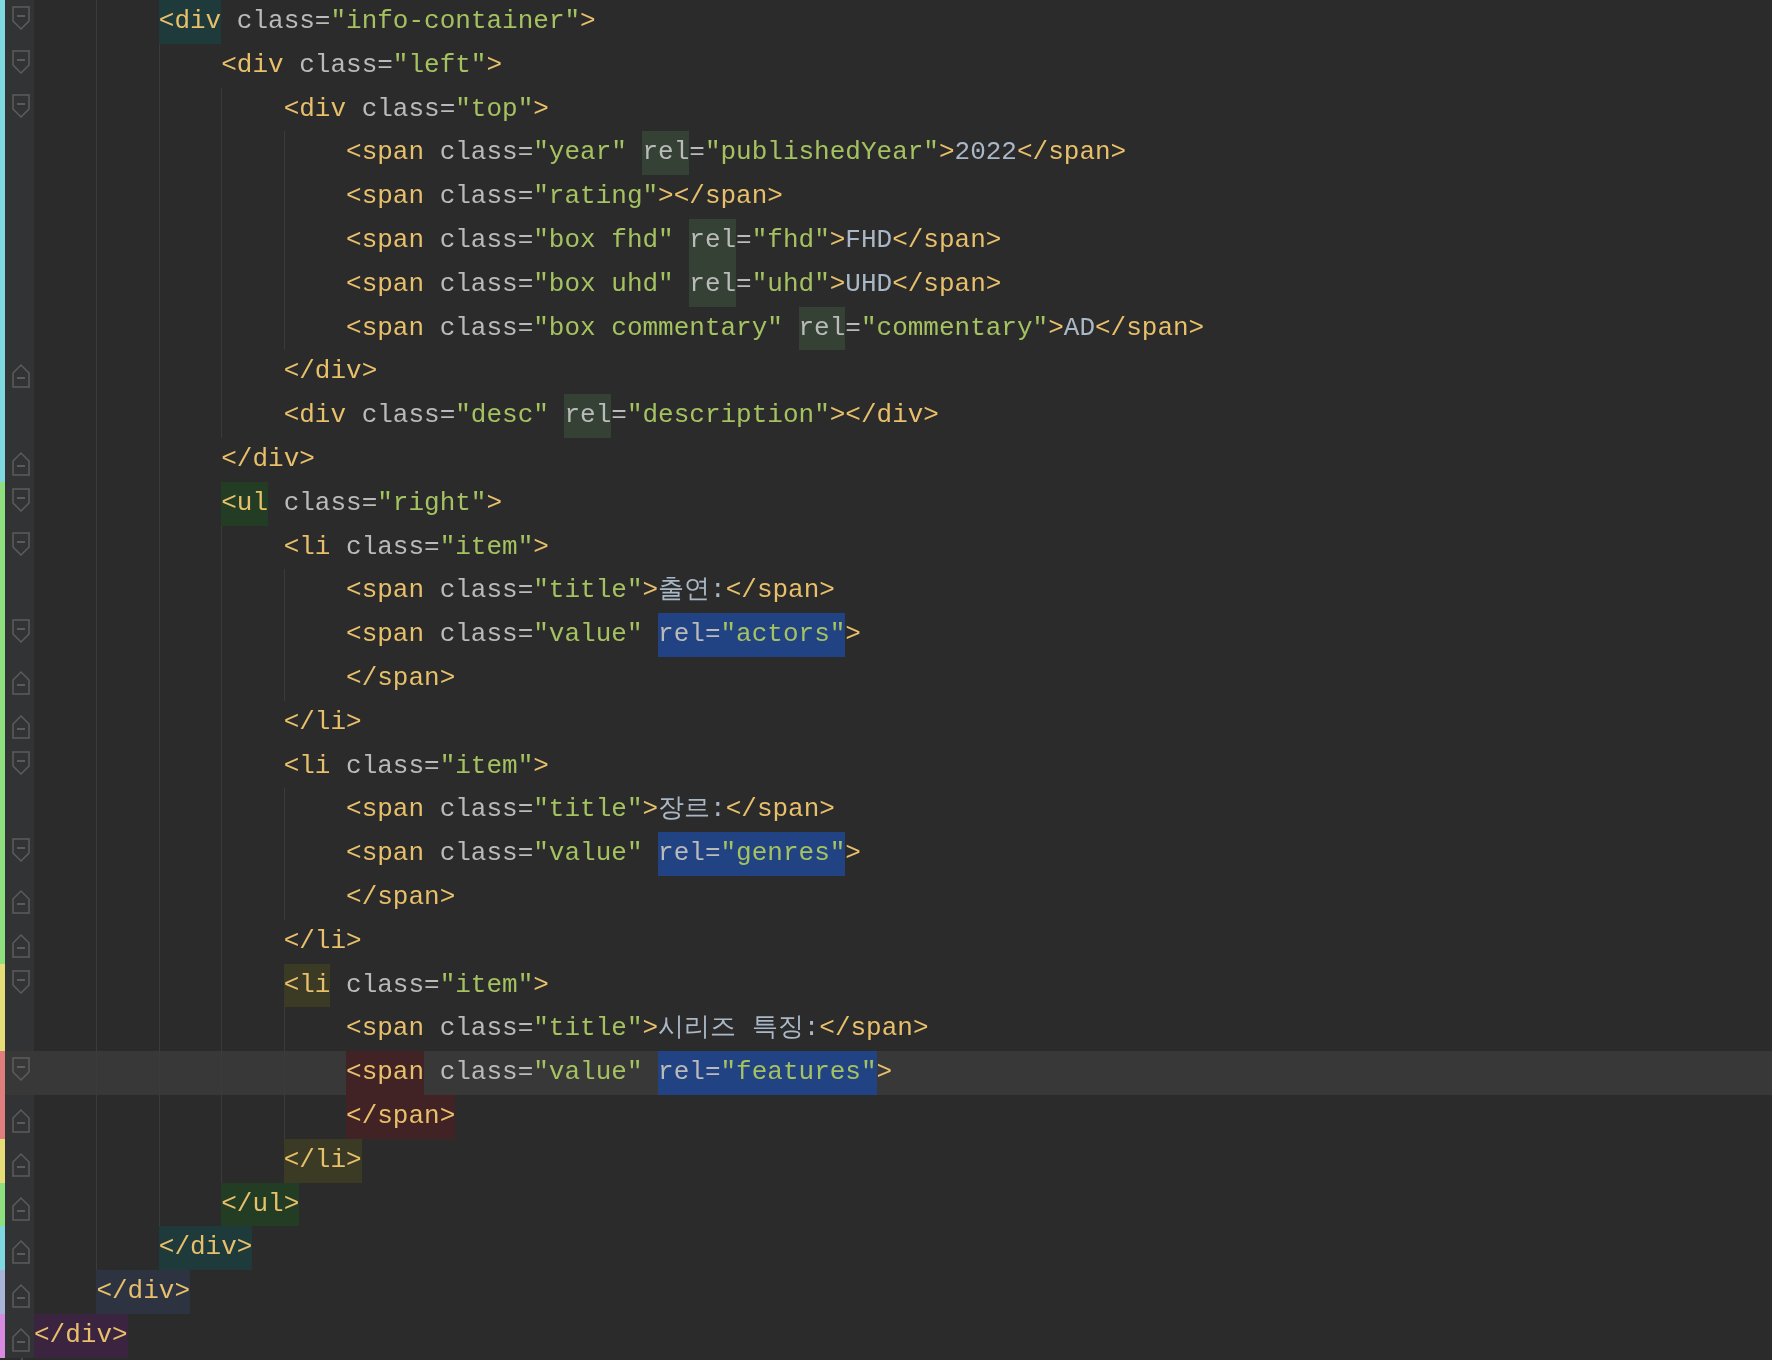 This screenshot has height=1360, width=1772. What do you see at coordinates (783, 854) in the screenshot?
I see `attribute-value: "genres"` at bounding box center [783, 854].